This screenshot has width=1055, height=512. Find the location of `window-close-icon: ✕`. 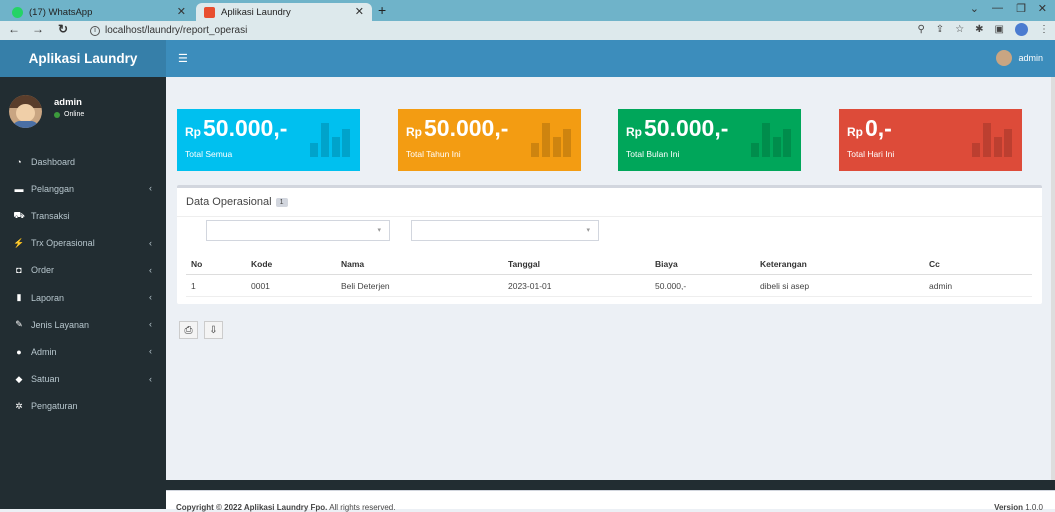

window-close-icon: ✕ is located at coordinates (1042, 8).